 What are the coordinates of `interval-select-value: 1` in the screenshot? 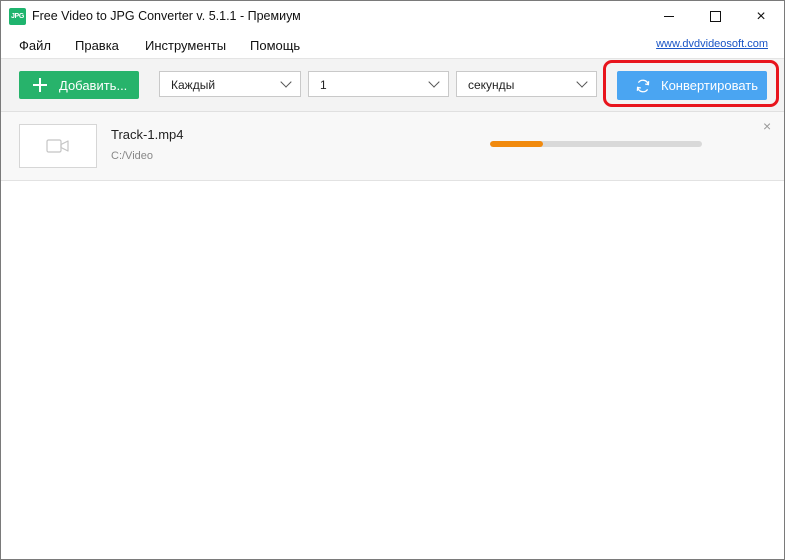 It's located at (323, 85).